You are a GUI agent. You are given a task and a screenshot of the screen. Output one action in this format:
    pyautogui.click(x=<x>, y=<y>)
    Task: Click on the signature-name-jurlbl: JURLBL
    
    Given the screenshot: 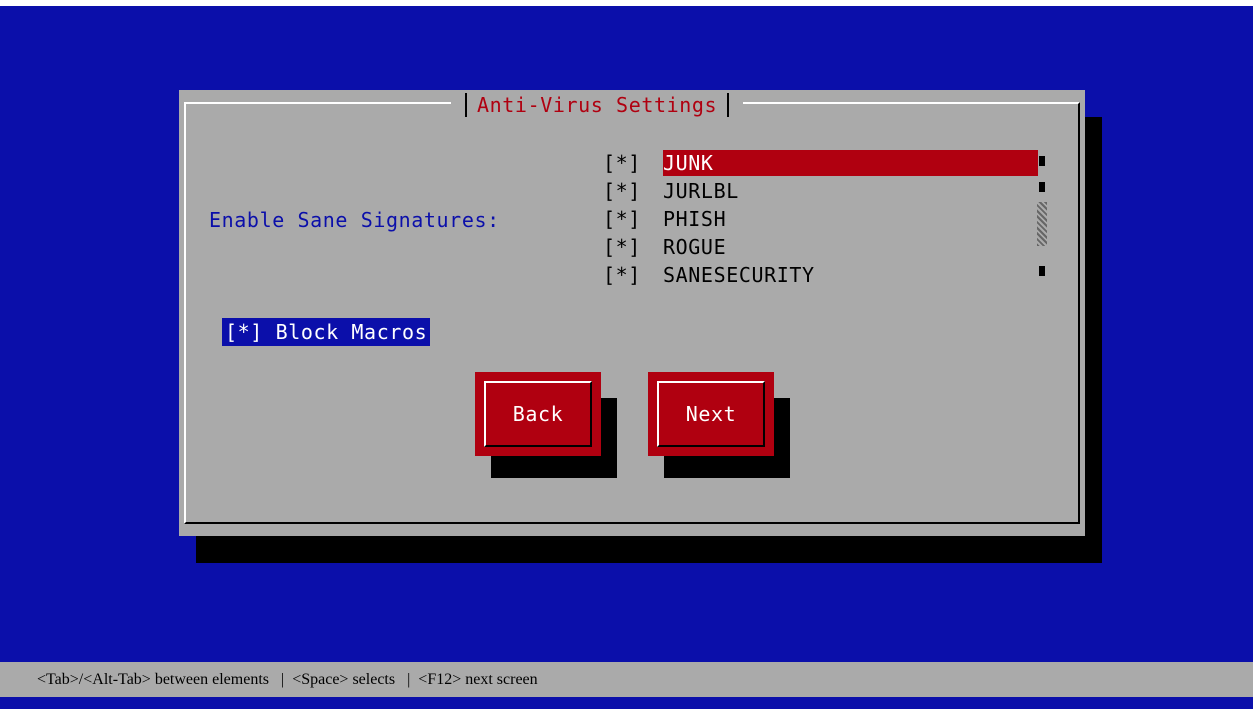 What is the action you would take?
    pyautogui.click(x=701, y=191)
    